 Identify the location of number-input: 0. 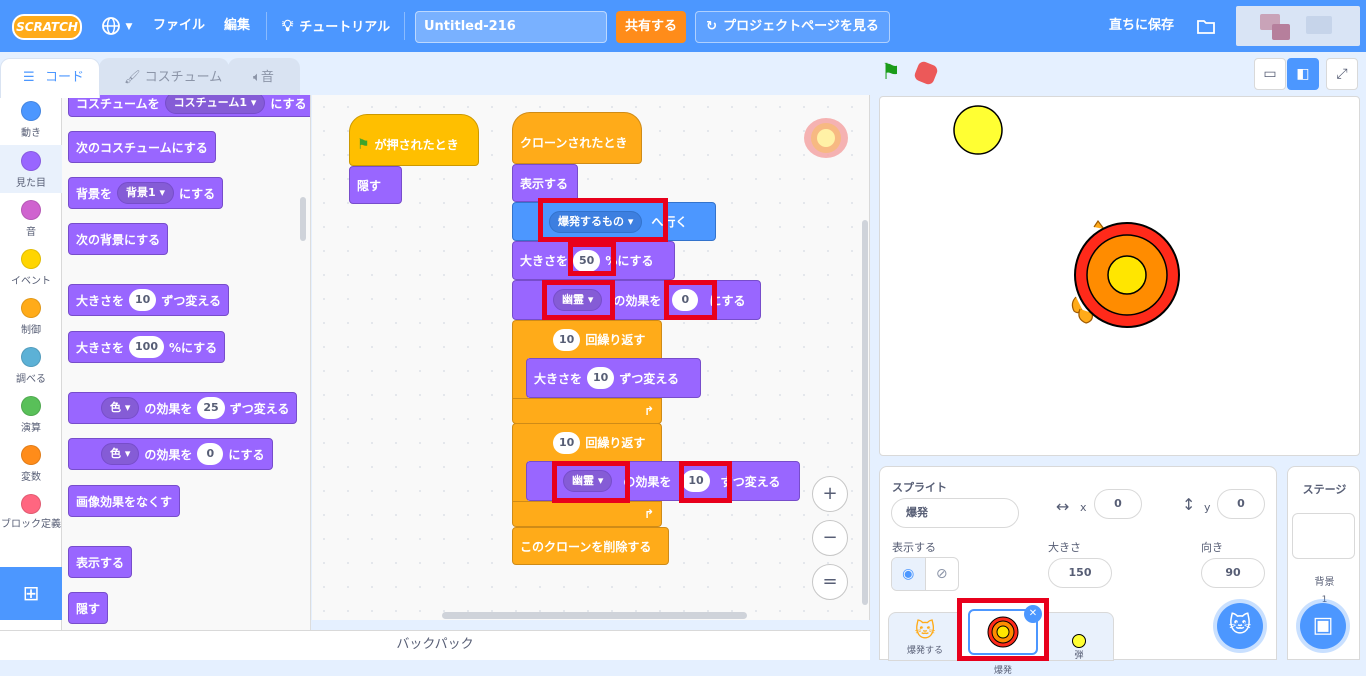
(210, 454).